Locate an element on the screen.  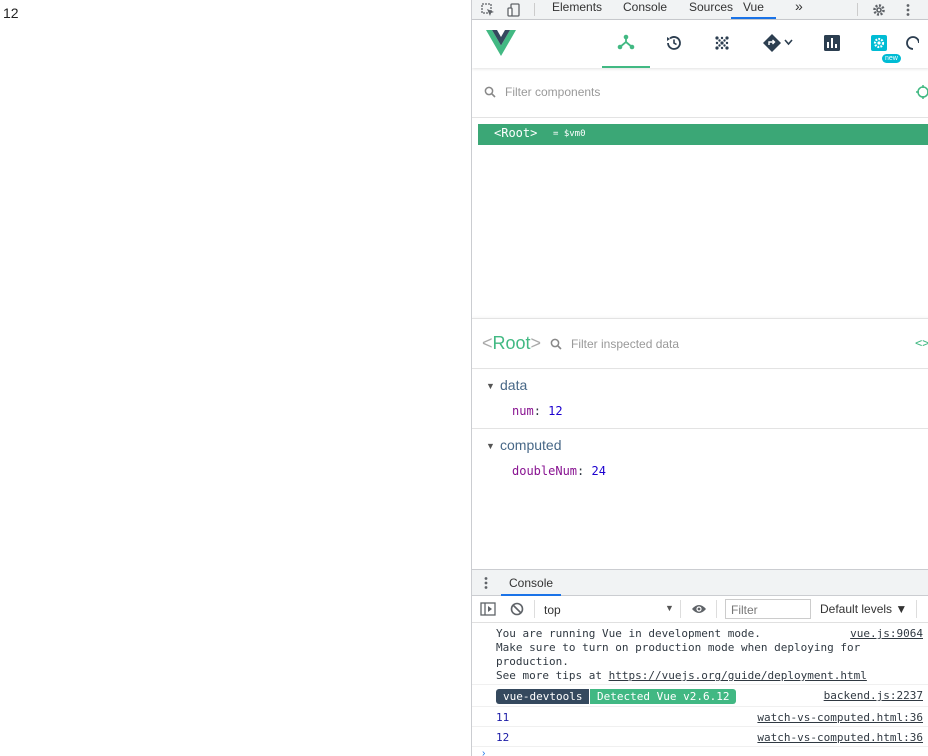
live-expression-eye-icon is located at coordinates (699, 610).